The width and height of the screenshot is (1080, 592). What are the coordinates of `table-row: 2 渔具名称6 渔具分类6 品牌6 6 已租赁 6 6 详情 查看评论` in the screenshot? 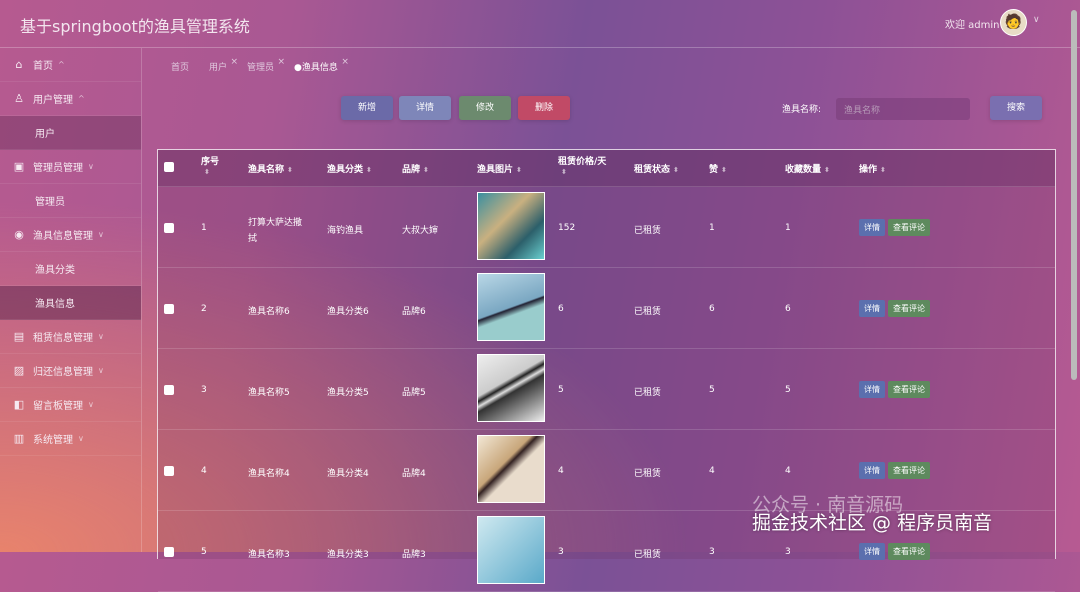 It's located at (606, 308).